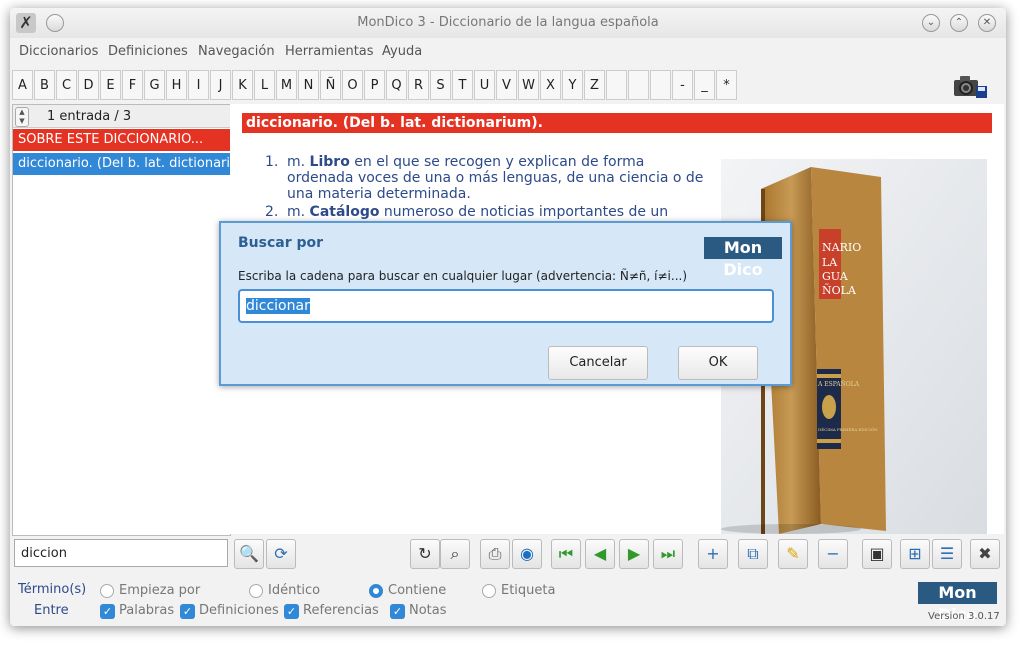 The image size is (1029, 649). What do you see at coordinates (294, 590) in the screenshot?
I see `radio-label: Idéntico` at bounding box center [294, 590].